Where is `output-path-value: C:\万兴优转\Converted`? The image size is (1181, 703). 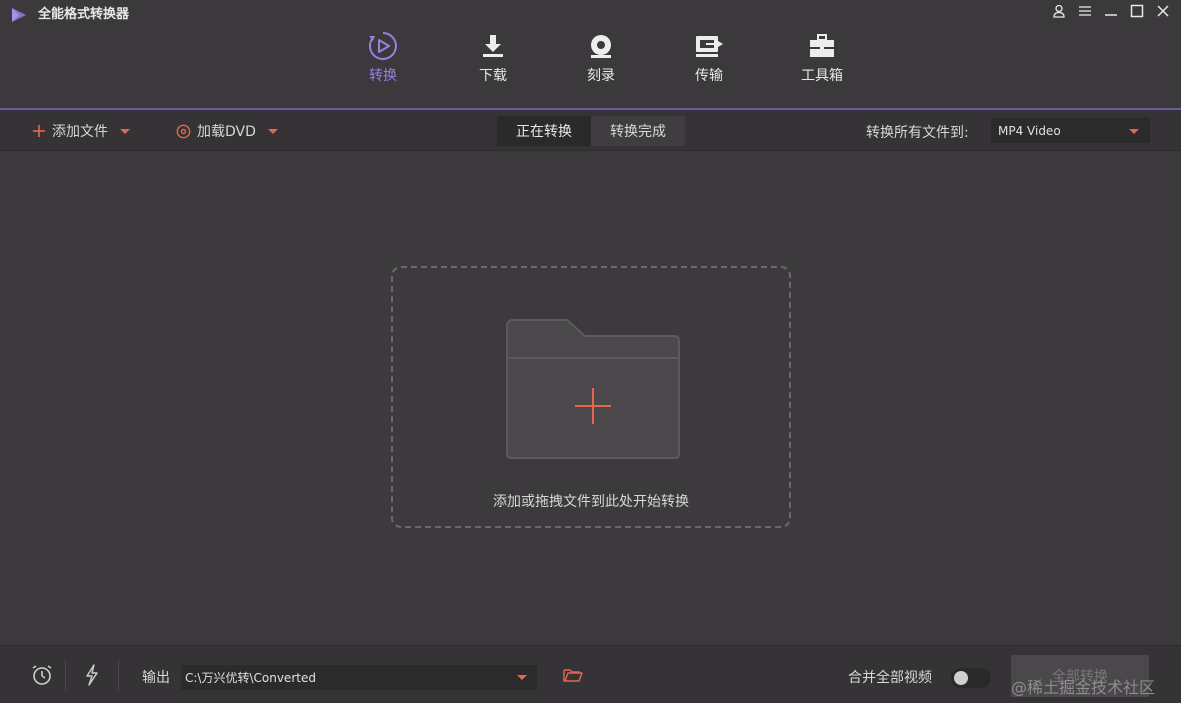
output-path-value: C:\万兴优转\Converted is located at coordinates (250, 678).